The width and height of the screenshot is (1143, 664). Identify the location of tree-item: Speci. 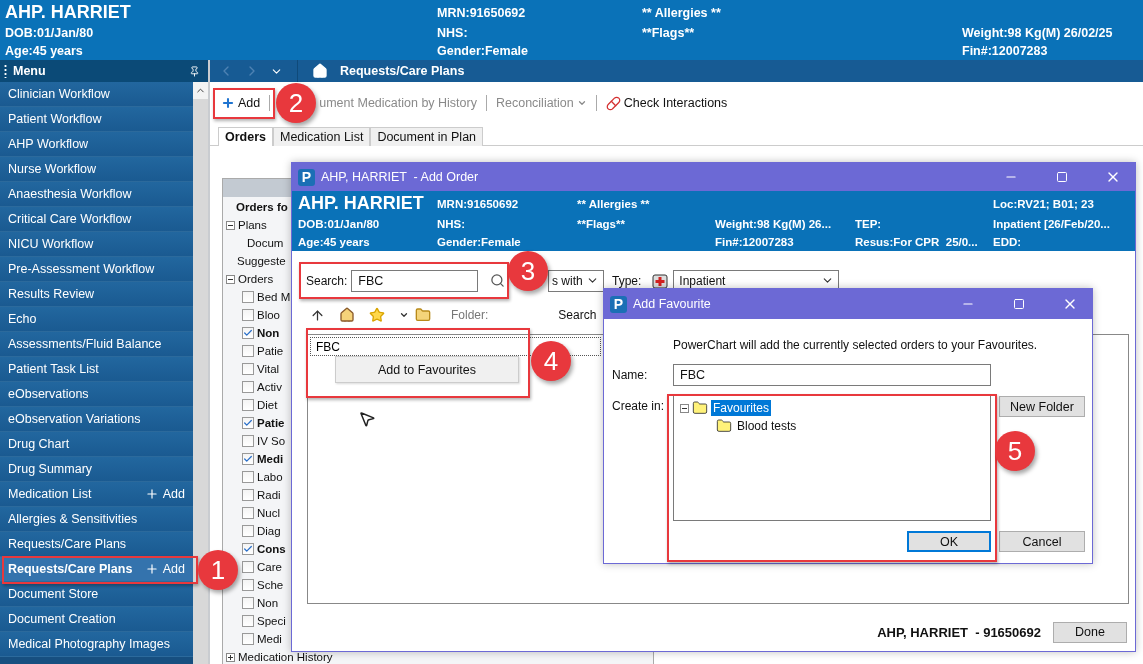
(271, 621).